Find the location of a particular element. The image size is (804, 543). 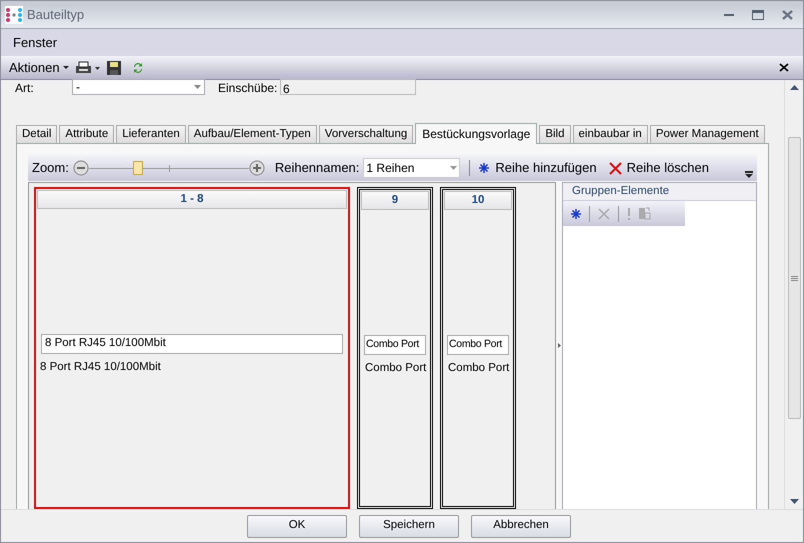

tab: Aufbau/Element-Typen is located at coordinates (252, 134).